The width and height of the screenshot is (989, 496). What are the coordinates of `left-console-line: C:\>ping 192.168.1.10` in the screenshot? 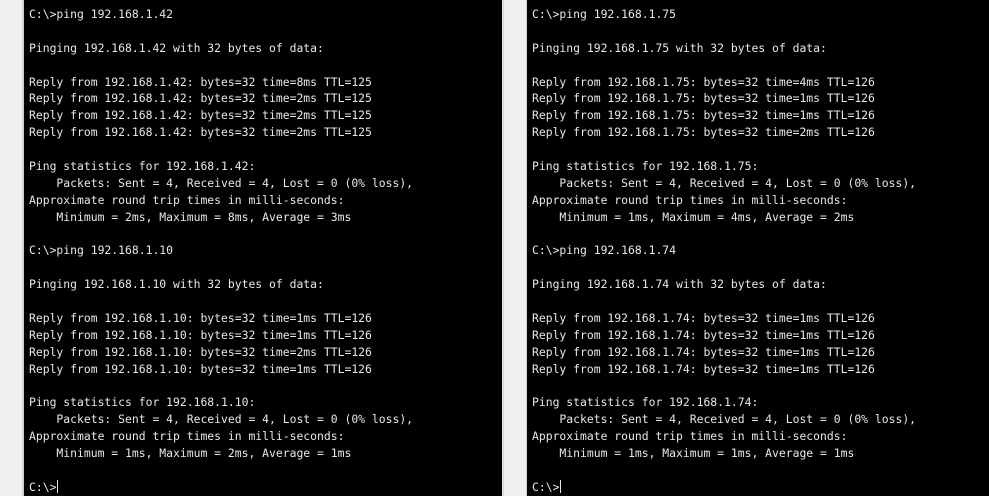 It's located at (101, 250).